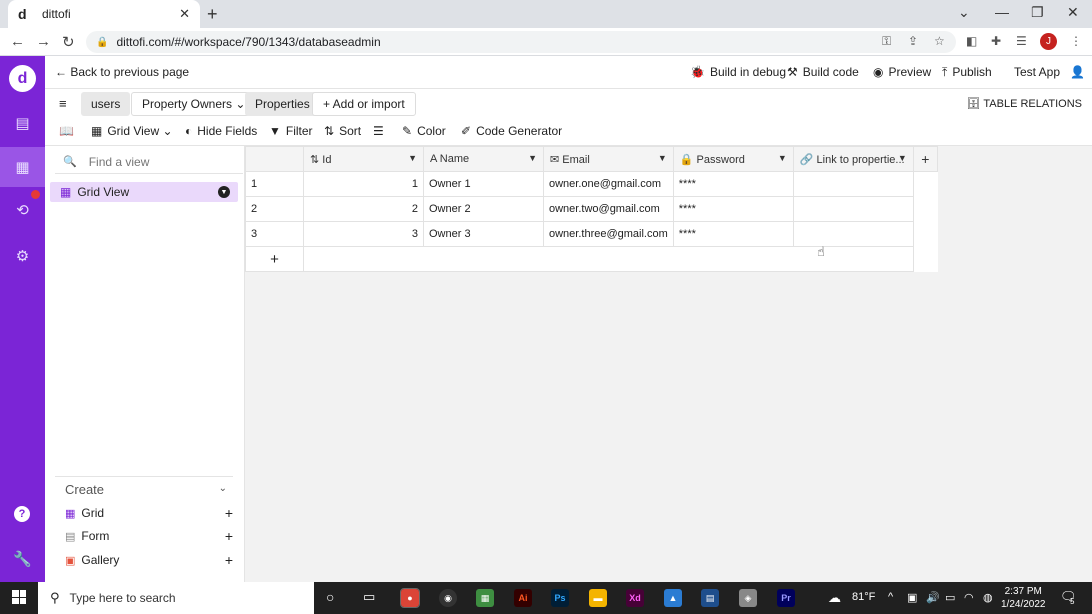 Image resolution: width=1092 pixels, height=614 pixels. I want to click on browser-menu-icon: ⋮, so click(1076, 41).